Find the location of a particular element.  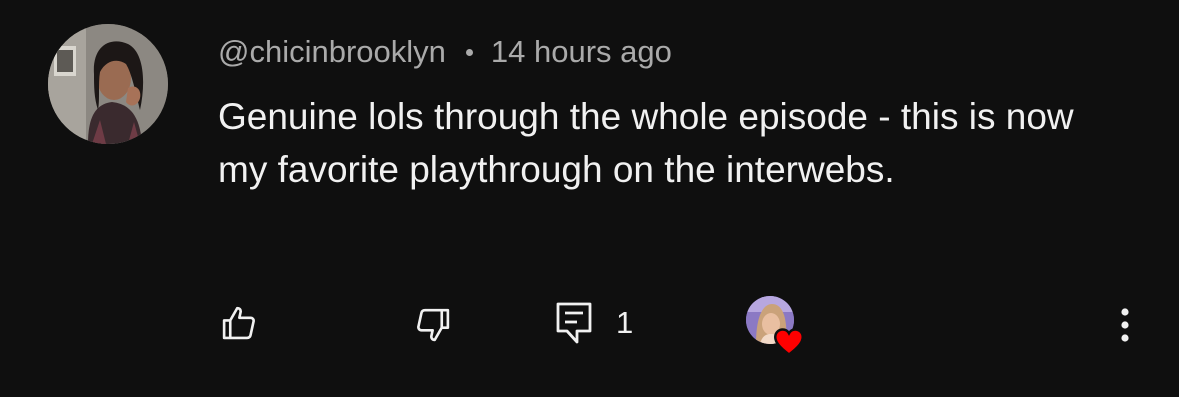

comment-timestamp: 14 hours ago is located at coordinates (581, 52).